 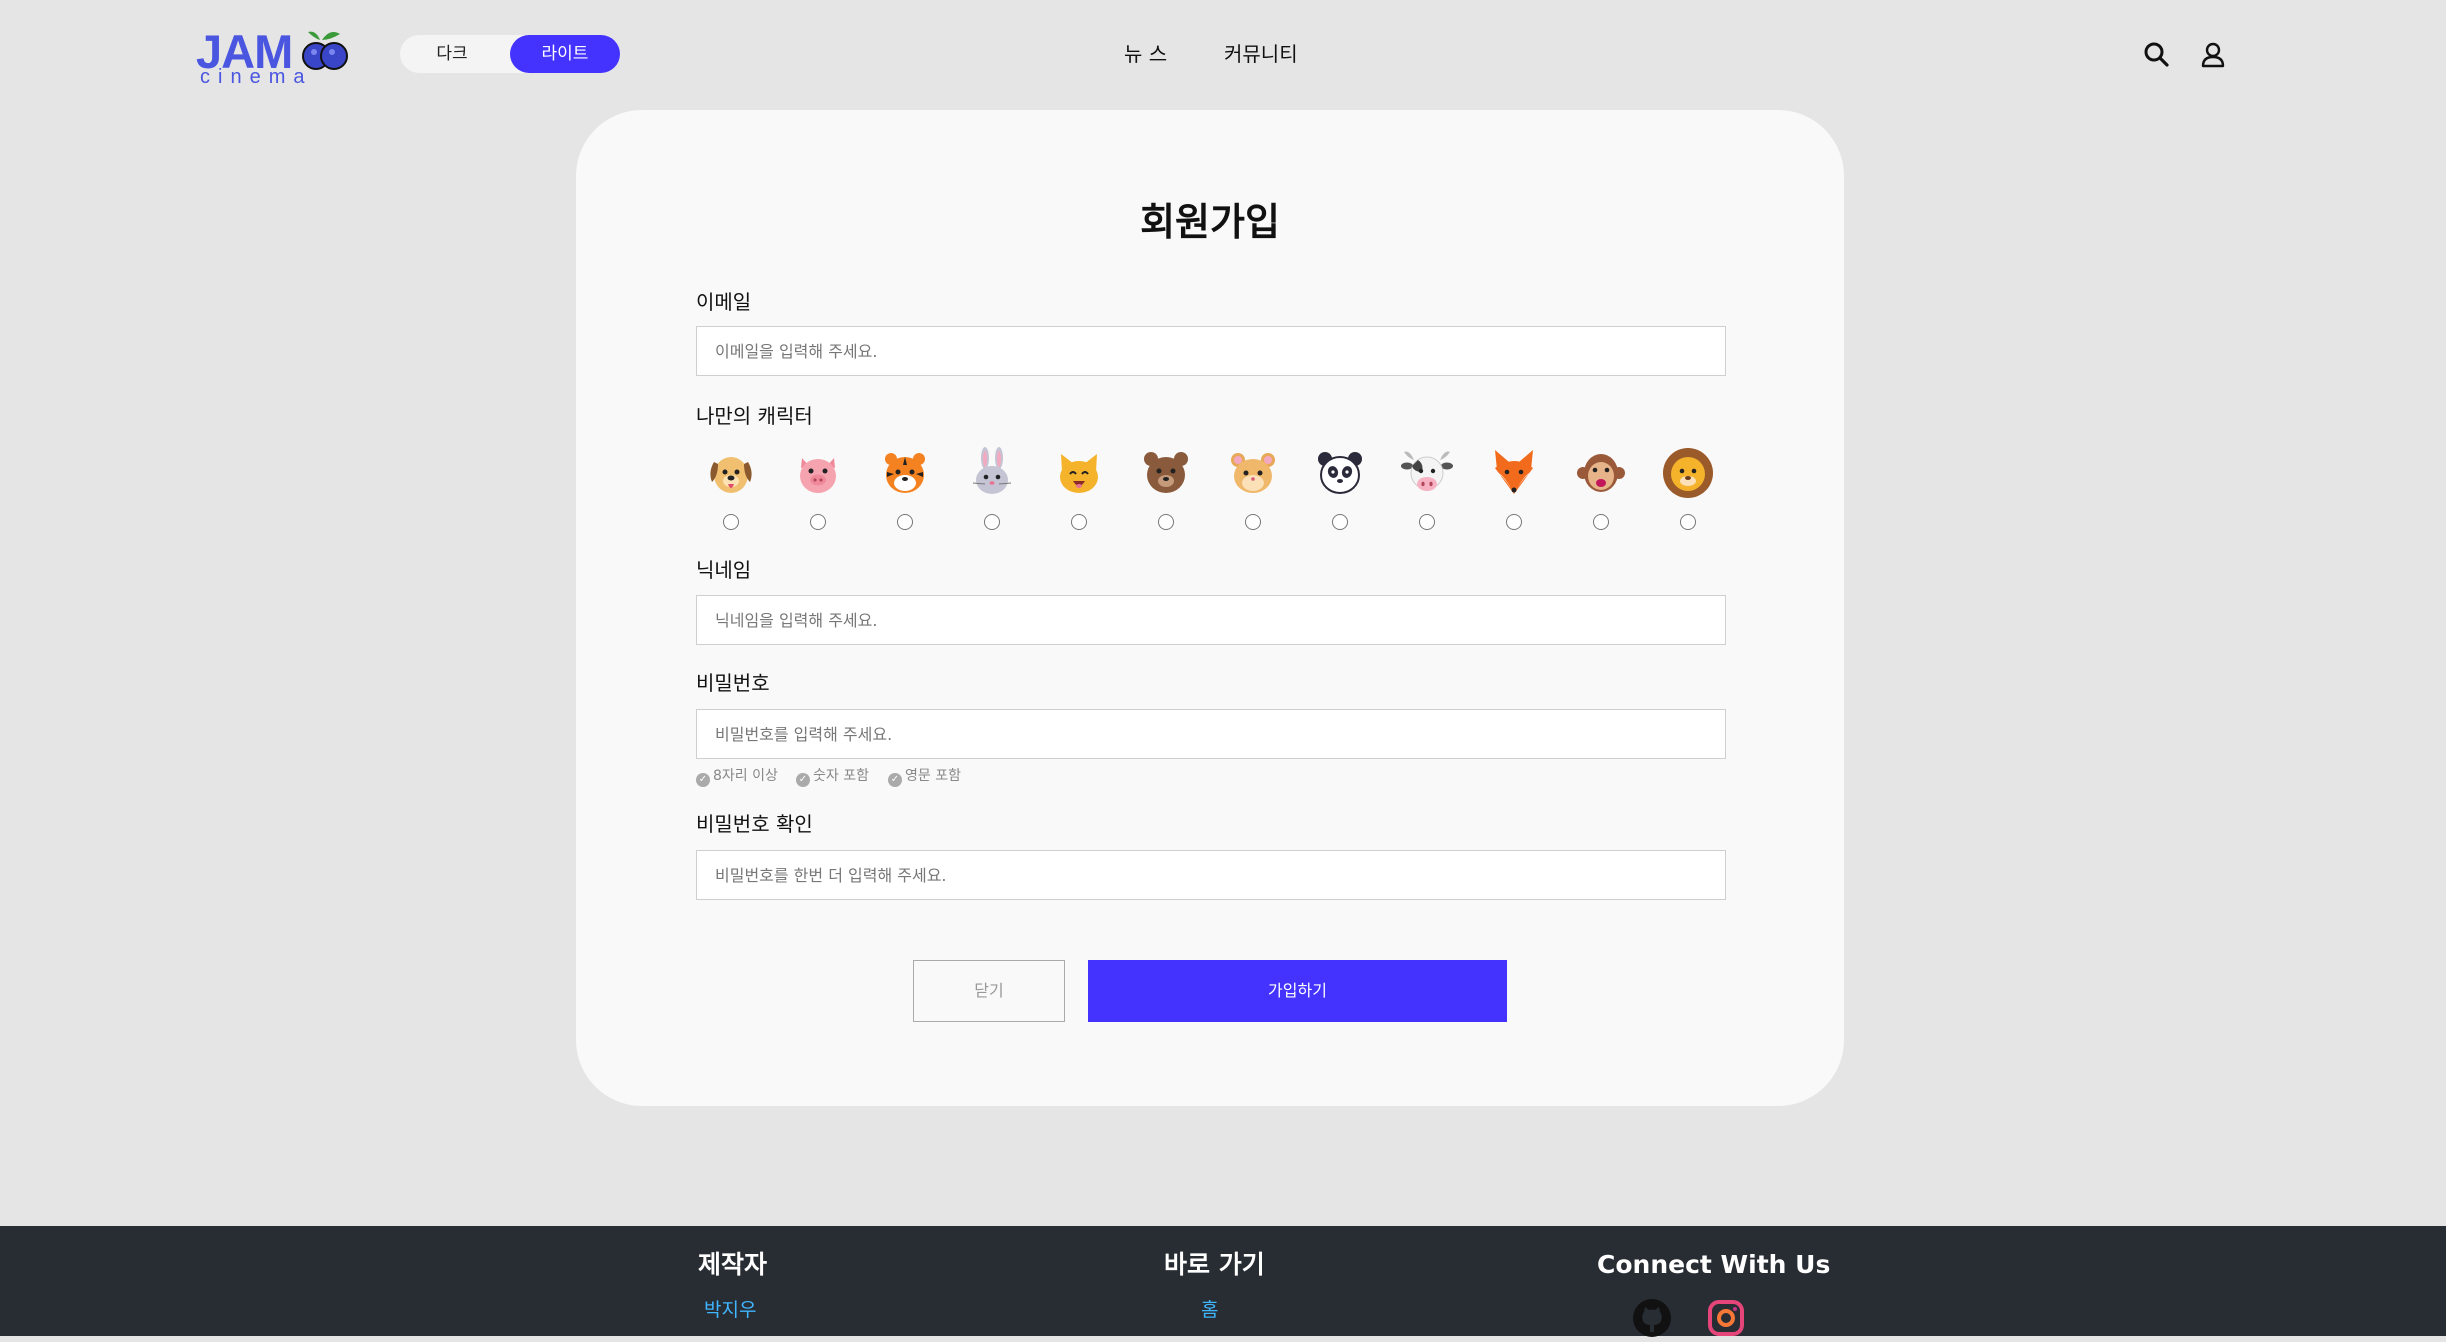 What do you see at coordinates (1514, 473) in the screenshot?
I see `fox-icon` at bounding box center [1514, 473].